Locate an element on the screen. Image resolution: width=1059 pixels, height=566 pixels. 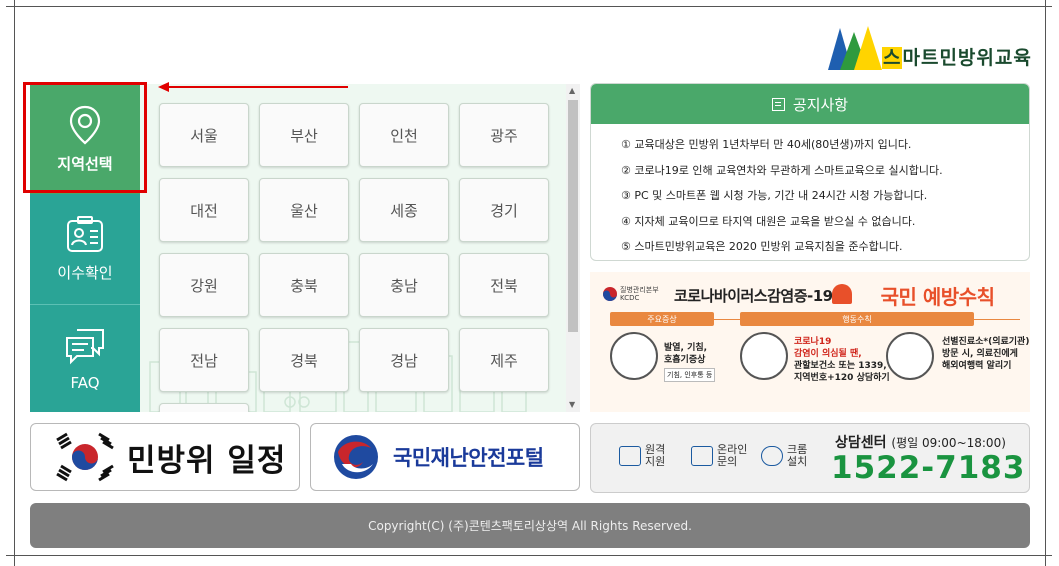
mountain-logo-icon is located at coordinates (855, 48).